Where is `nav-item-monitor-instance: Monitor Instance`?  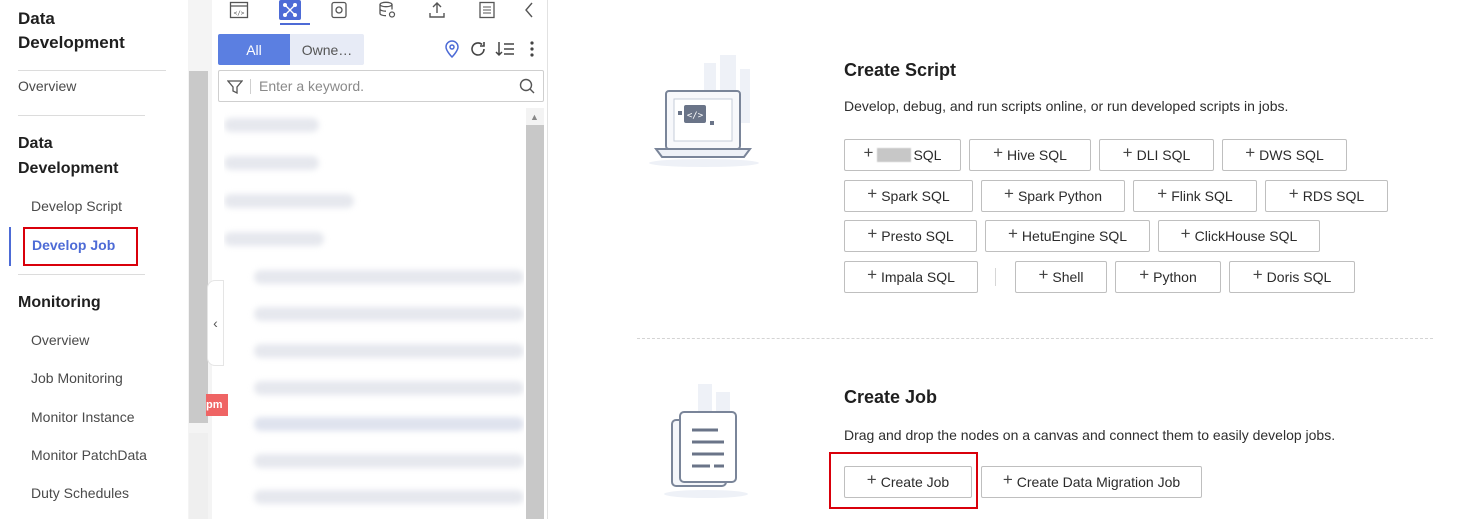
nav-item-monitor-instance: Monitor Instance is located at coordinates (83, 417).